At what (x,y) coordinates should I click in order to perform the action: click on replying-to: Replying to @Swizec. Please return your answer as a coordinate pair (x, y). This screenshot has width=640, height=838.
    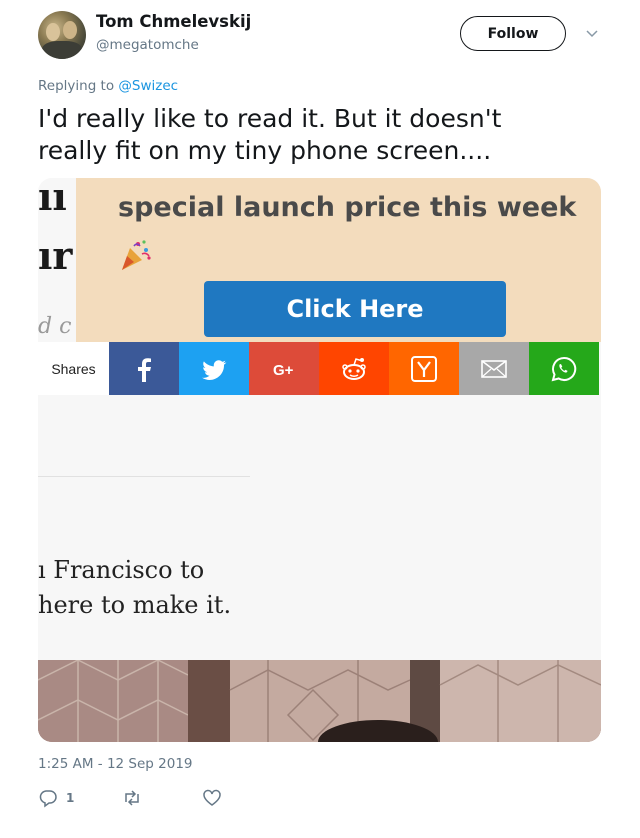
    Looking at the image, I should click on (108, 86).